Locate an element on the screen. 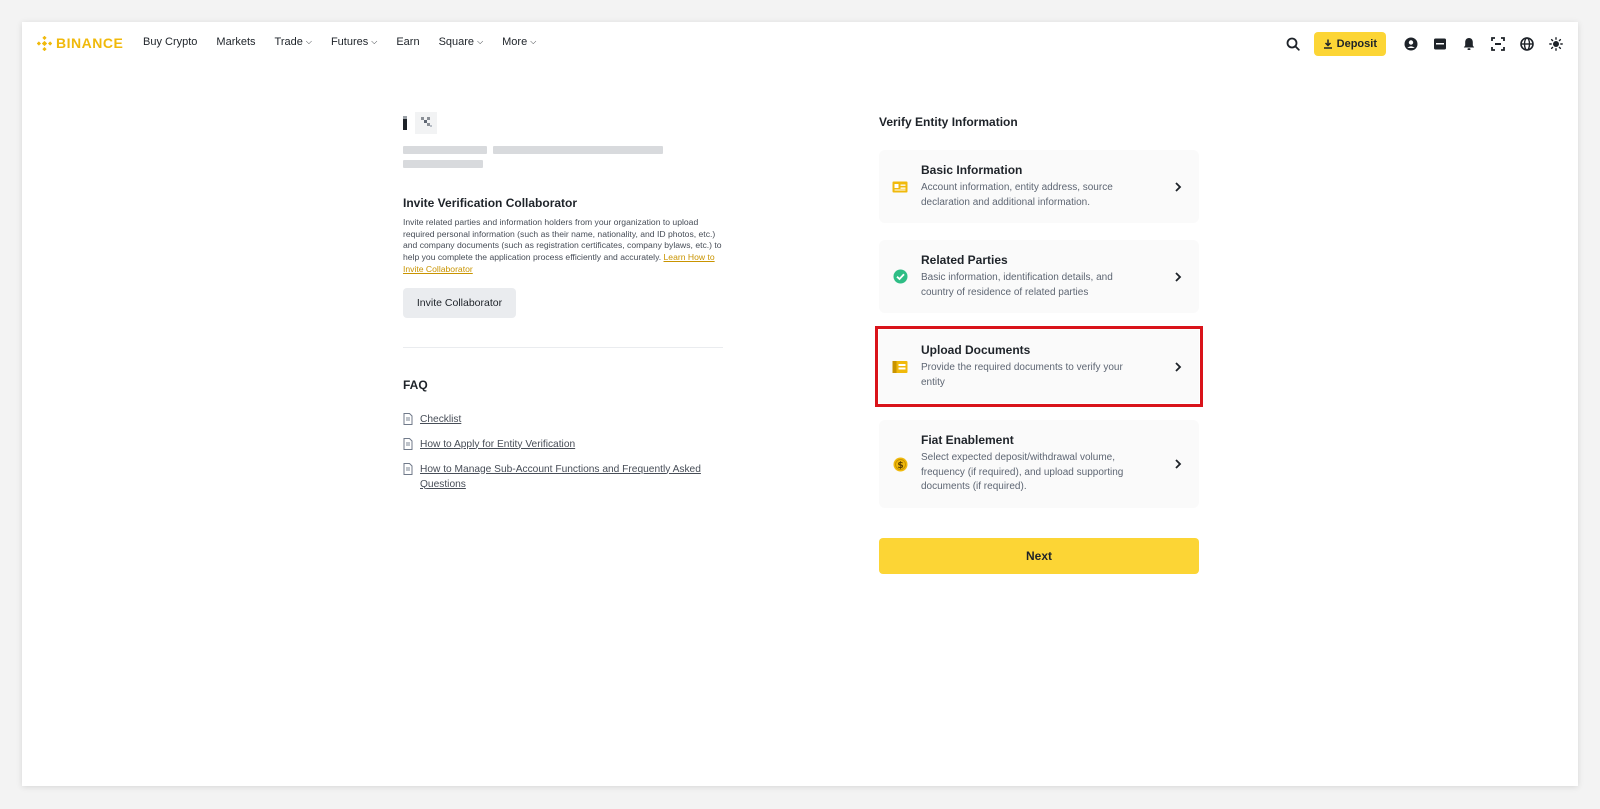 The image size is (1600, 809). bell-icon is located at coordinates (1468, 44).